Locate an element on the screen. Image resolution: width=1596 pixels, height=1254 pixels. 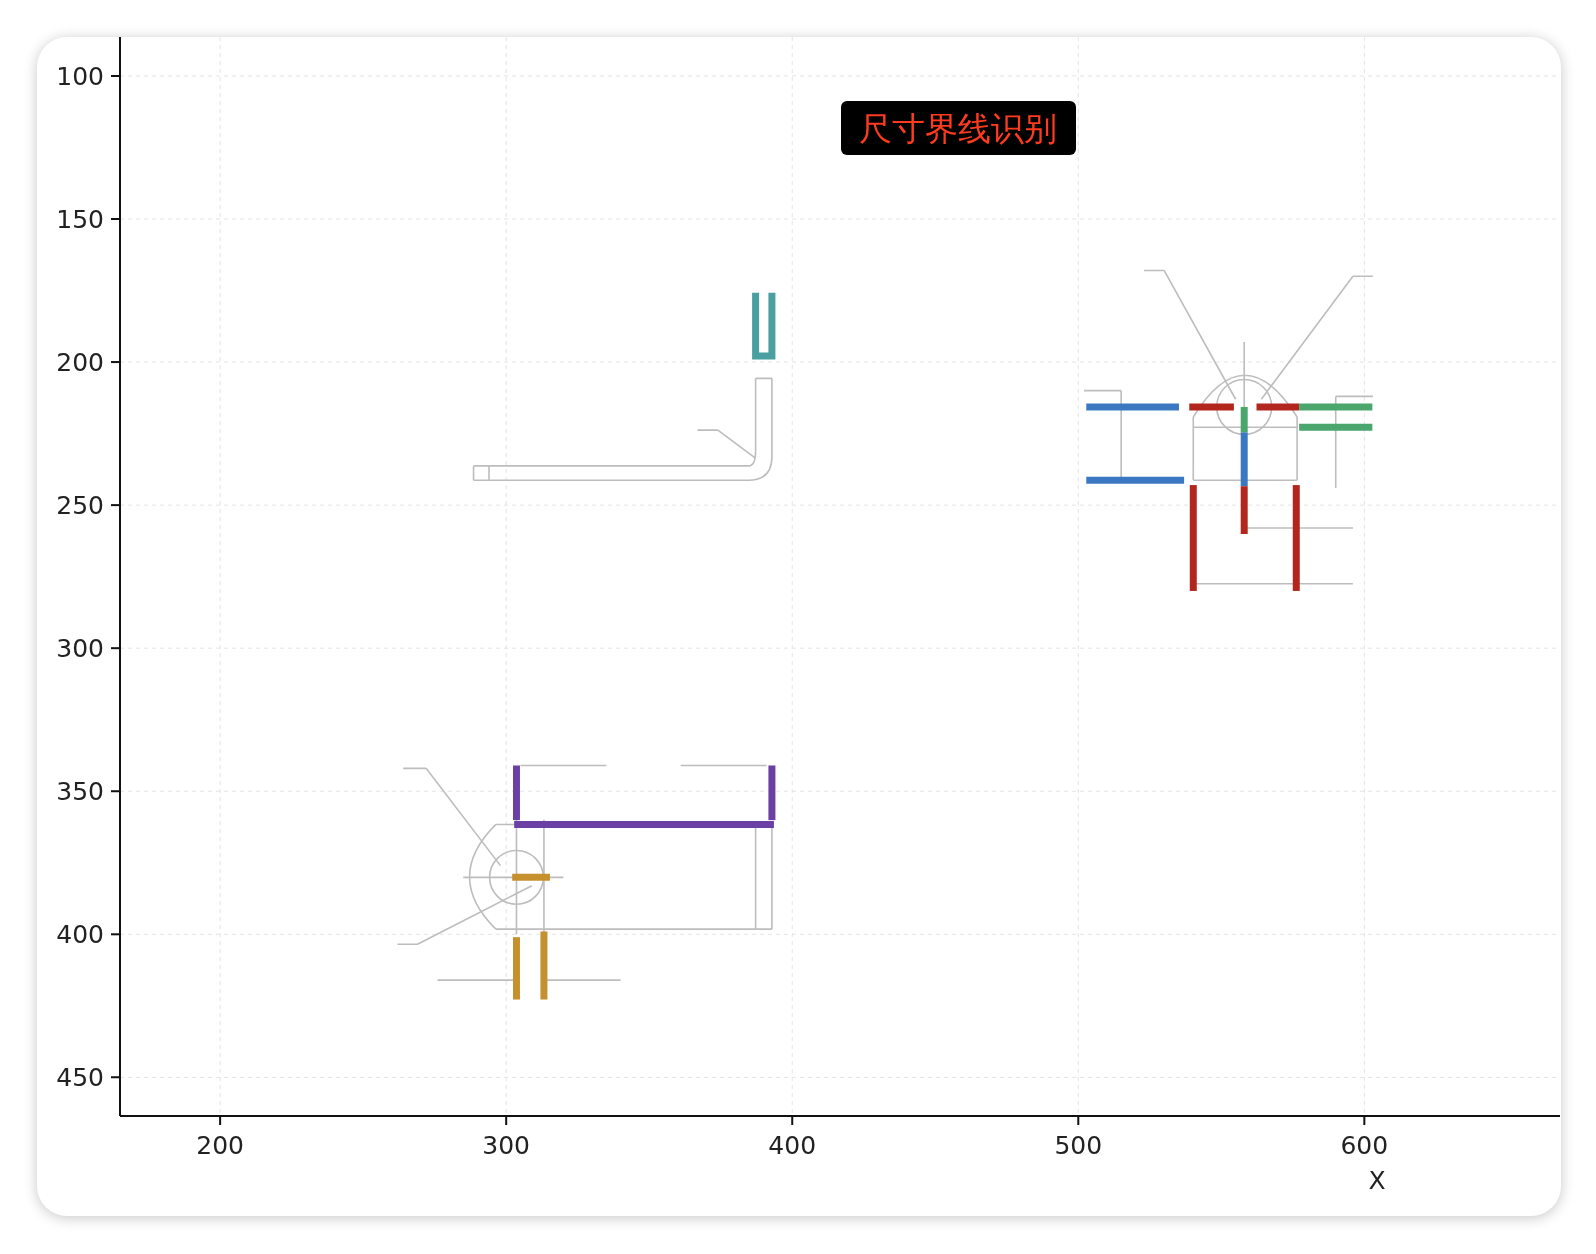
tick-label: 450 is located at coordinates (80, 1078).